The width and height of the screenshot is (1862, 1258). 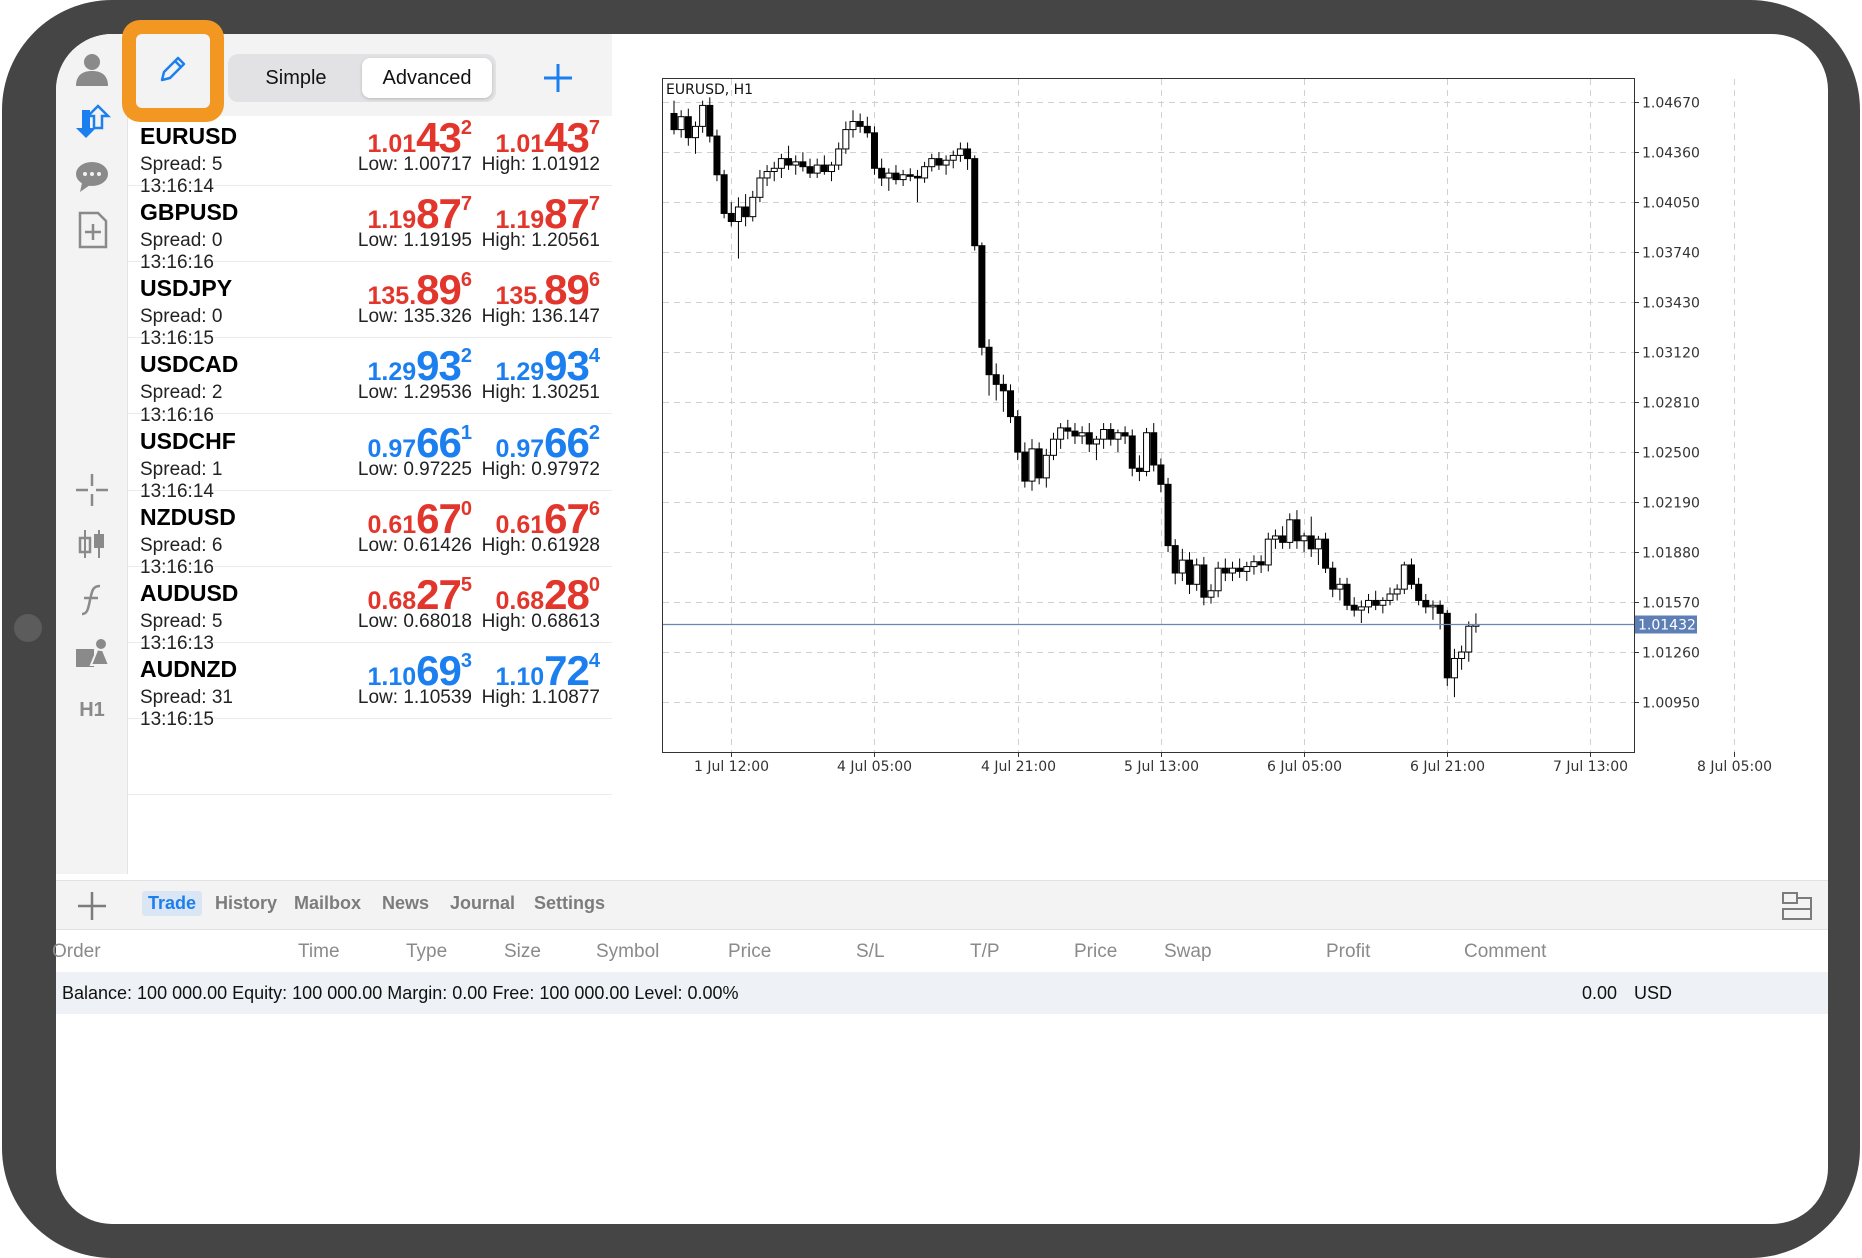 What do you see at coordinates (427, 78) in the screenshot?
I see `mode-advanced-button: Advanced` at bounding box center [427, 78].